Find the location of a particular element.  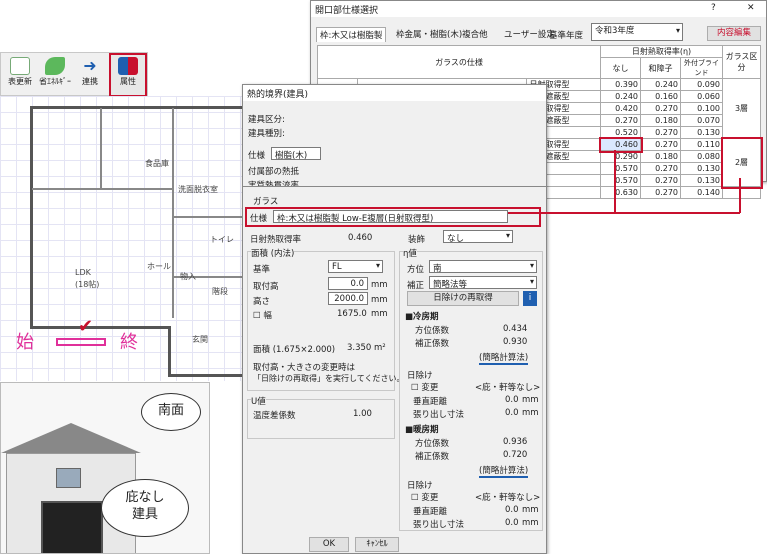

takasa-field: 2000.0 is located at coordinates (348, 298).